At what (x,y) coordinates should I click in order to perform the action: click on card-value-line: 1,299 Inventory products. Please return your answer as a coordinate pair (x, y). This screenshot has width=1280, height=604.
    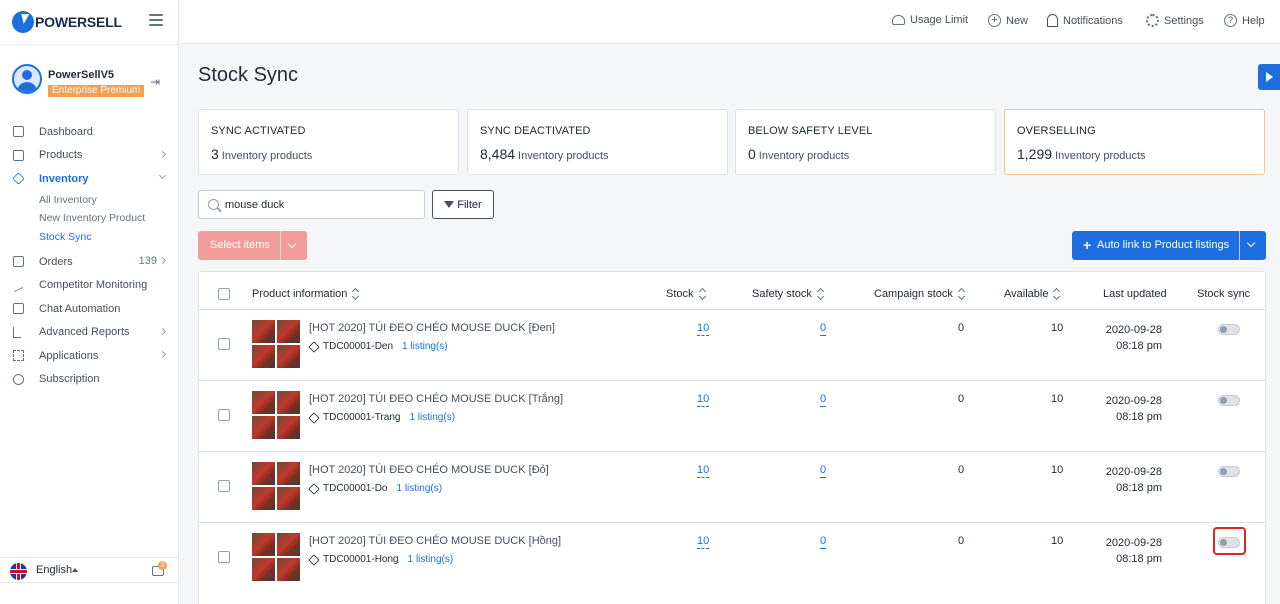
    Looking at the image, I should click on (1081, 154).